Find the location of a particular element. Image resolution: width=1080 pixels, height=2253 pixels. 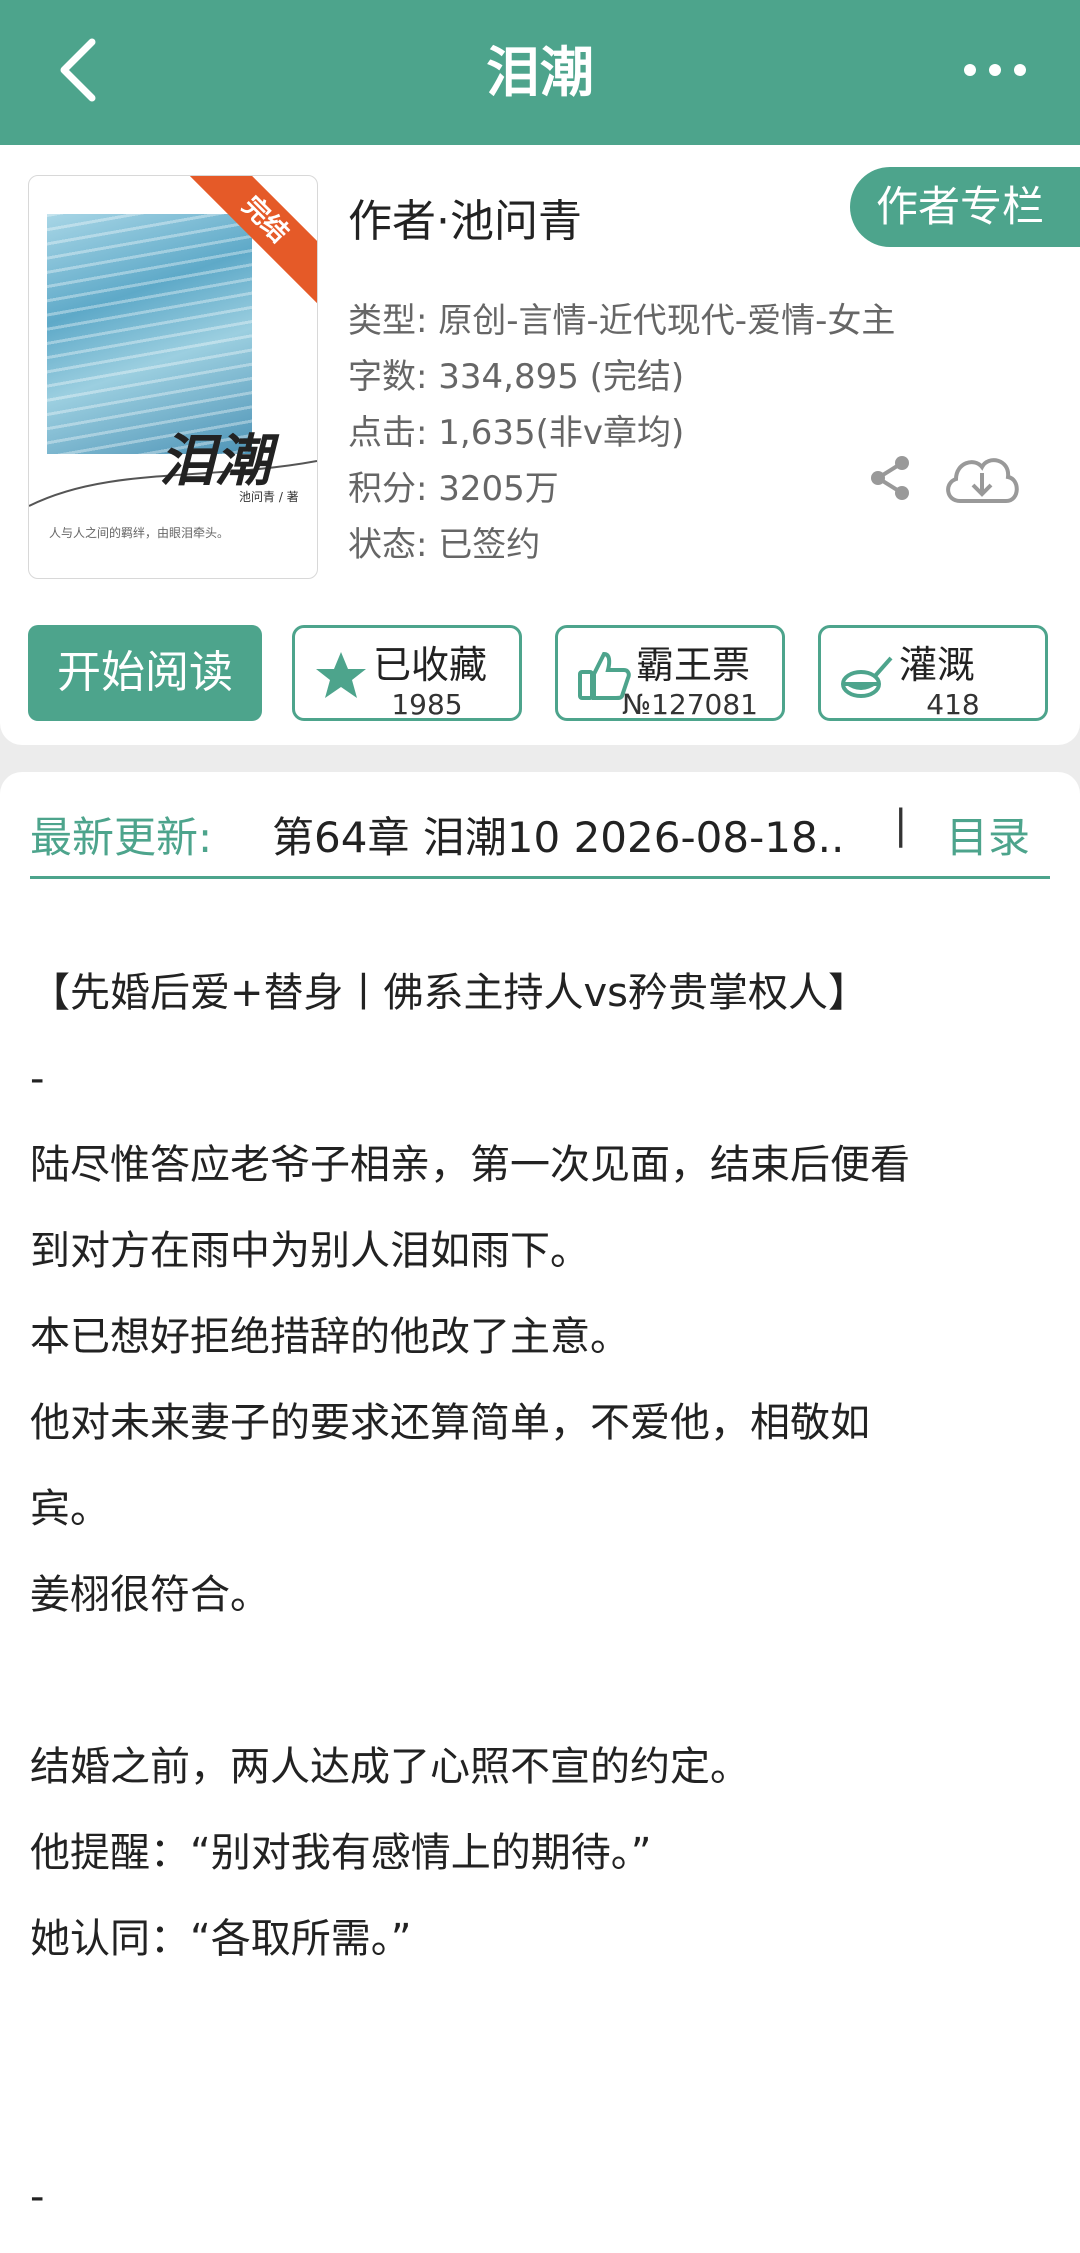

share-icon is located at coordinates (890, 478).